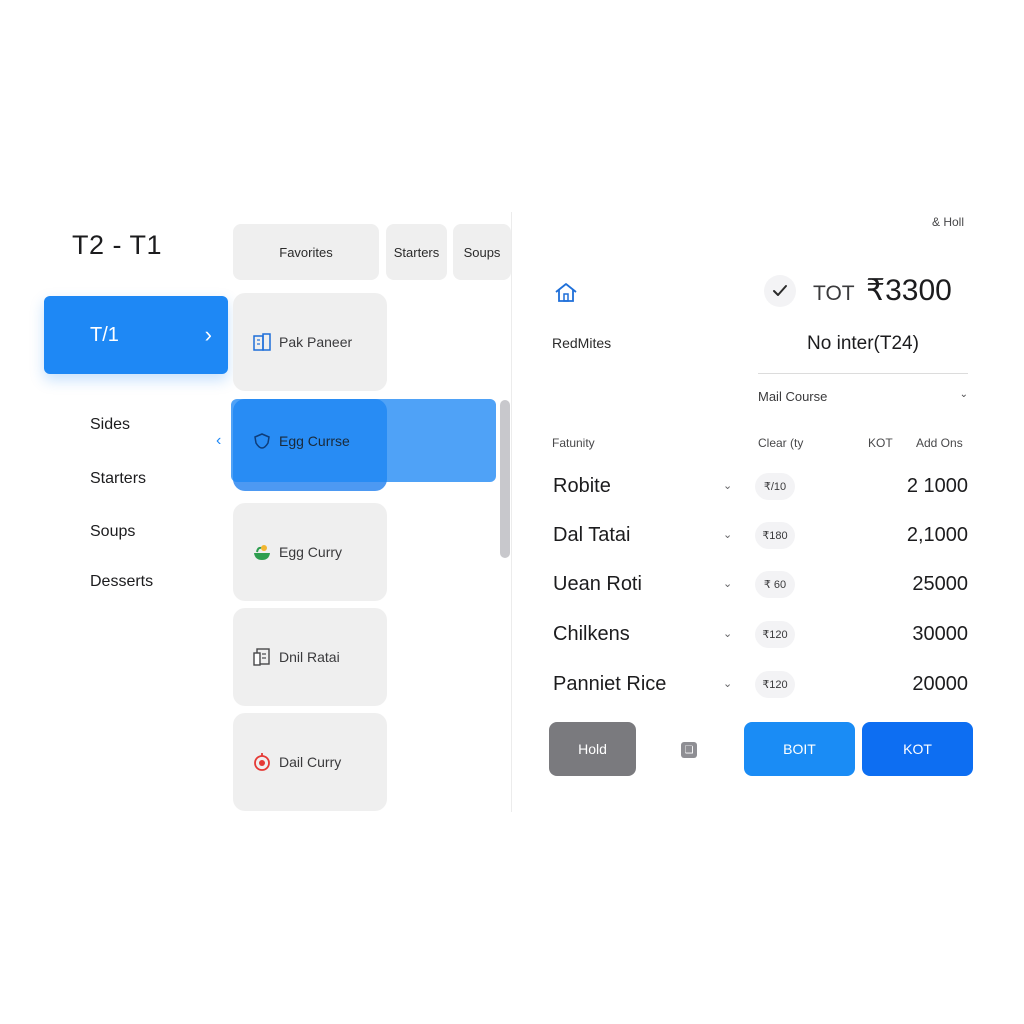  What do you see at coordinates (363, 440) in the screenshot?
I see `selected-item-highlight: Egg Currse` at bounding box center [363, 440].